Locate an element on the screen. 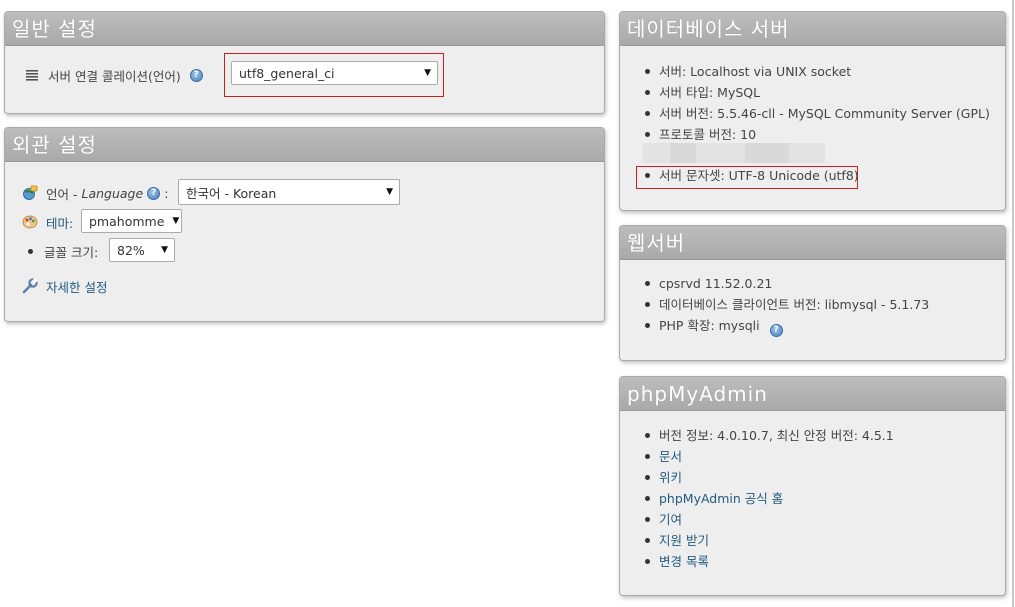 The image size is (1015, 607). list-icon is located at coordinates (32, 75).